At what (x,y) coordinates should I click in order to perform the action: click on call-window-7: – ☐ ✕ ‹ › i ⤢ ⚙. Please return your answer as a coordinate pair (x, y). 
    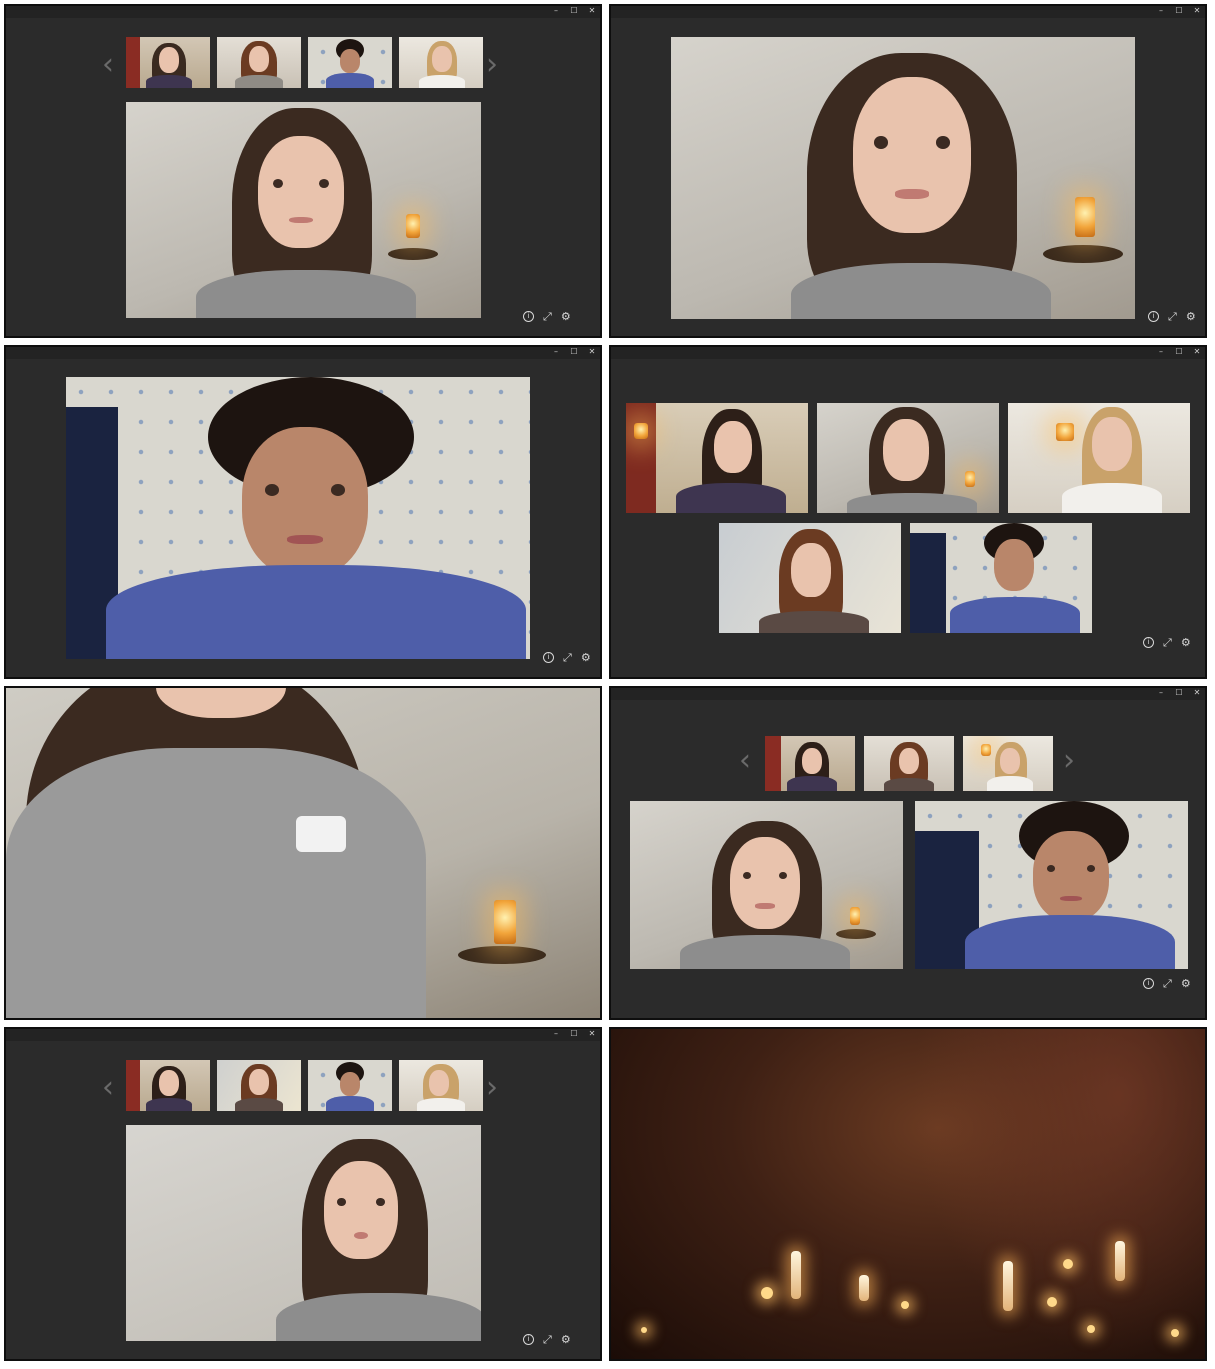
    Looking at the image, I should click on (303, 1194).